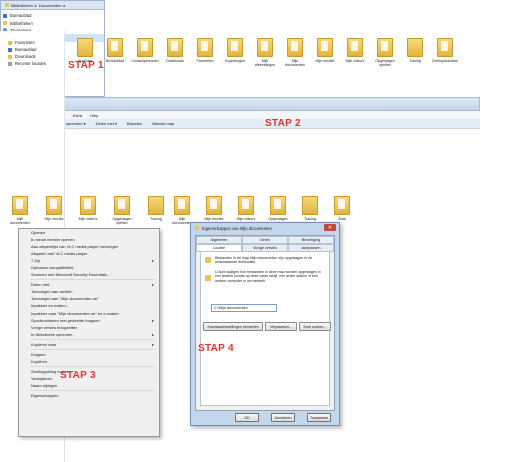  What do you see at coordinates (283, 417) in the screenshot?
I see `cancel-button: Annuleren` at bounding box center [283, 417].